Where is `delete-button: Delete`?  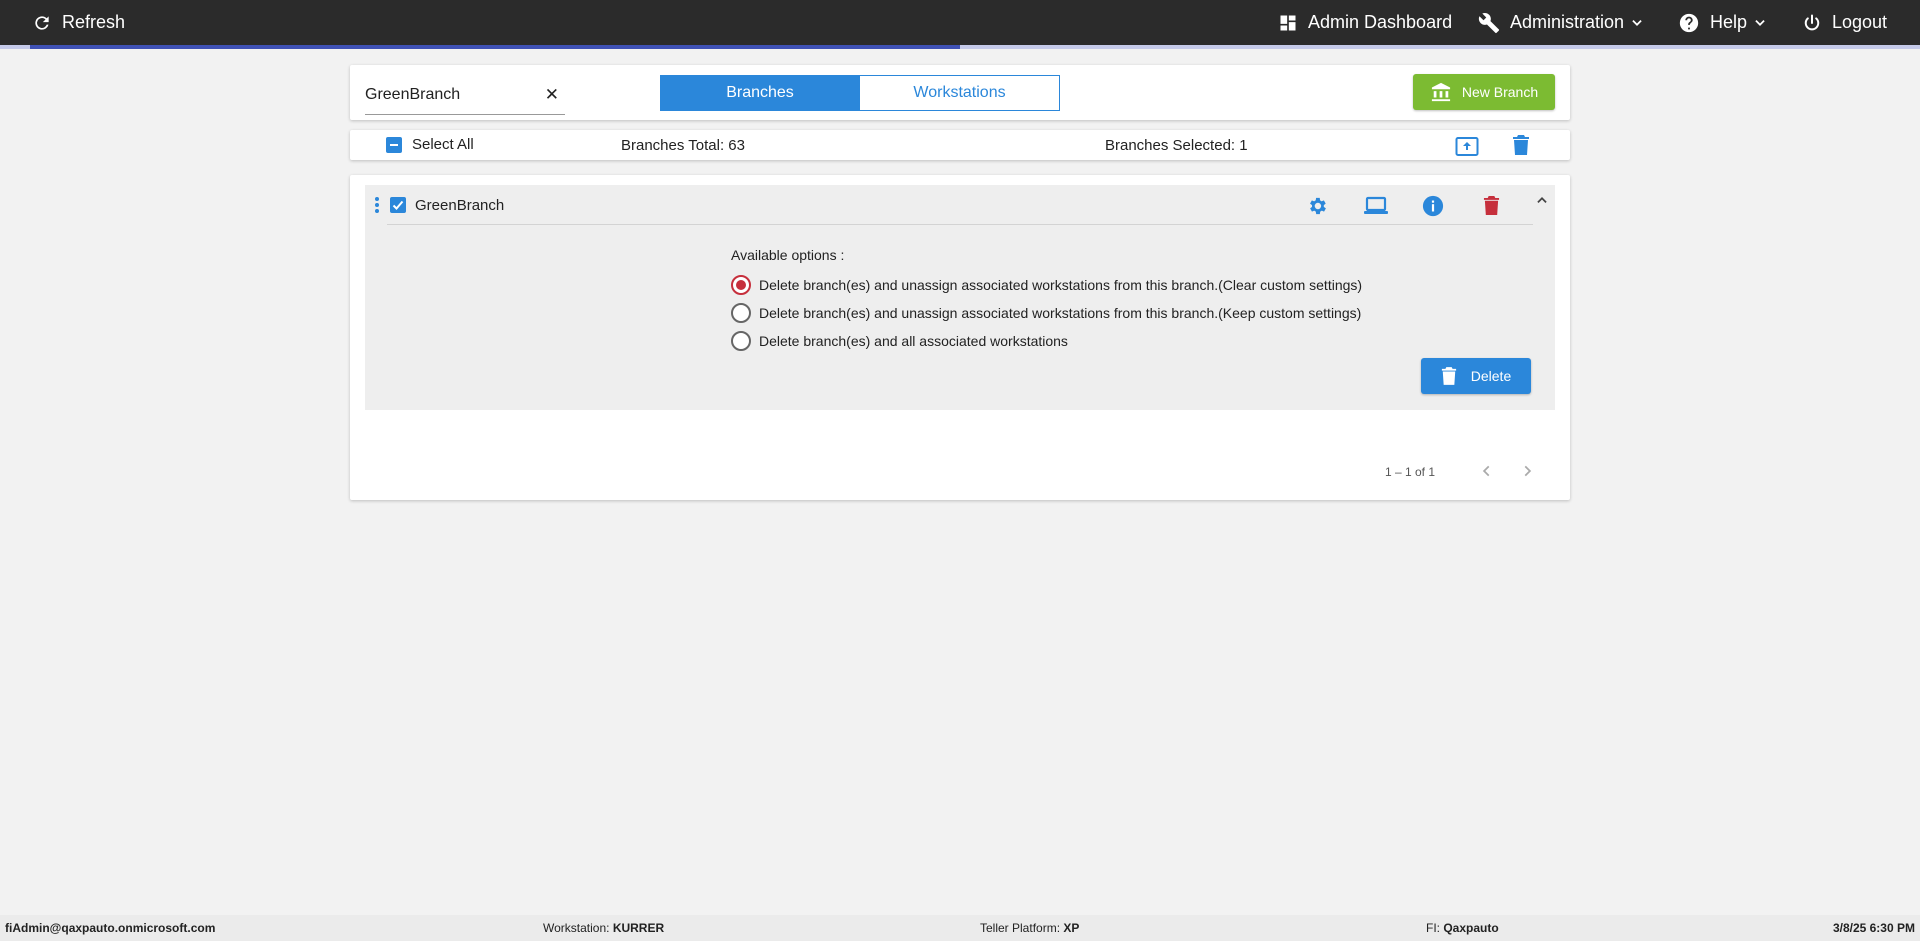
delete-button: Delete is located at coordinates (1476, 376).